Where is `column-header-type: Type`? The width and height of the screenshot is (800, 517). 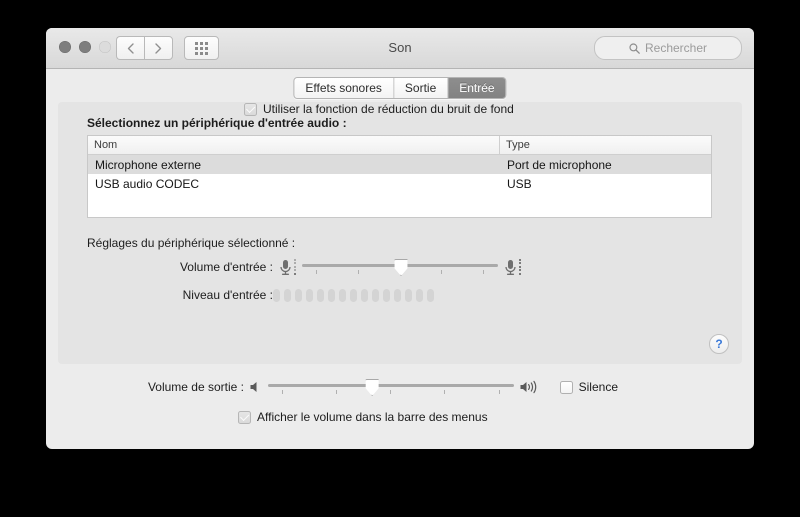
column-header-type: Type is located at coordinates (605, 145).